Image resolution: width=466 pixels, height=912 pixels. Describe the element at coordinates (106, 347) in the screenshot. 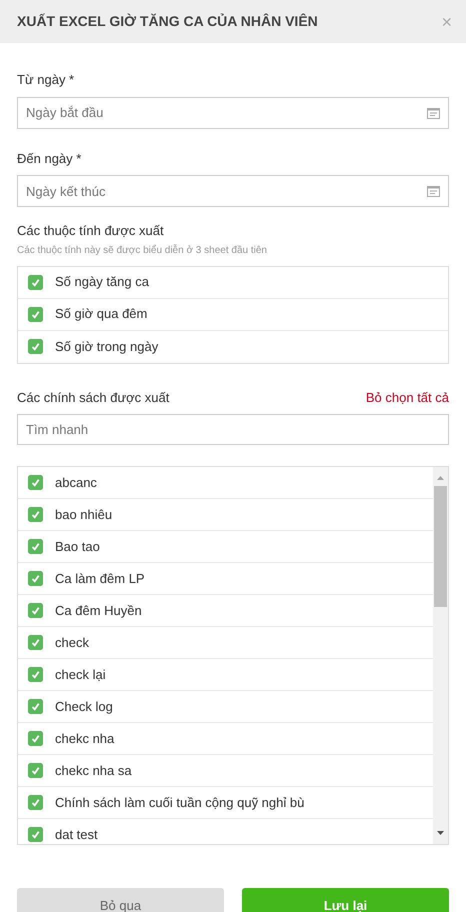

I see `option-label: Số giờ trong ngày` at that location.